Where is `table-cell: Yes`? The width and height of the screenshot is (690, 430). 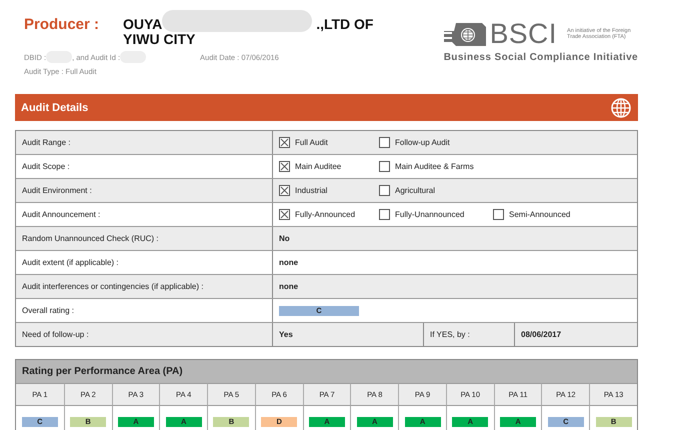 table-cell: Yes is located at coordinates (348, 334).